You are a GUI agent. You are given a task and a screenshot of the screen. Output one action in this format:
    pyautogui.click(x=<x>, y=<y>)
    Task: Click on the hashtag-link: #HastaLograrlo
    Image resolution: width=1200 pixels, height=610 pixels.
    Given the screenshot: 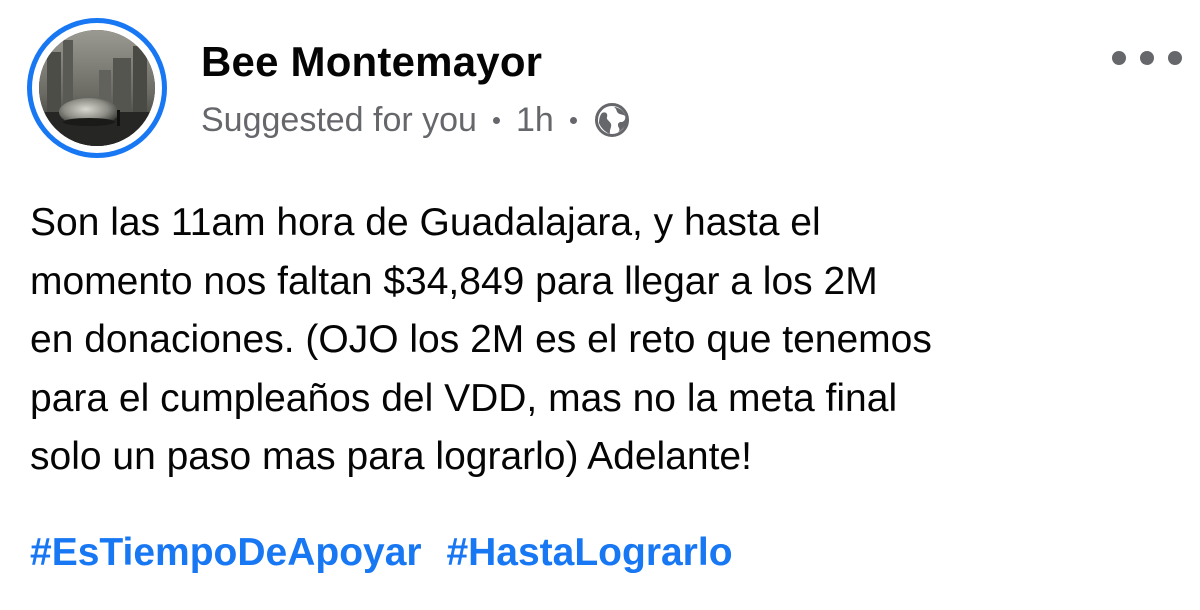 What is the action you would take?
    pyautogui.click(x=589, y=552)
    